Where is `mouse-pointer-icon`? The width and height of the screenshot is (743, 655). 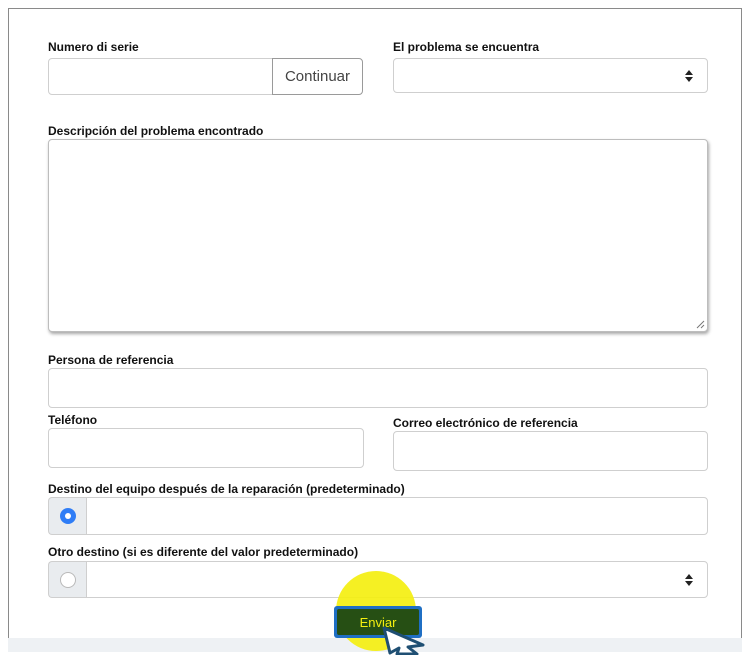
mouse-pointer-icon is located at coordinates (403, 640).